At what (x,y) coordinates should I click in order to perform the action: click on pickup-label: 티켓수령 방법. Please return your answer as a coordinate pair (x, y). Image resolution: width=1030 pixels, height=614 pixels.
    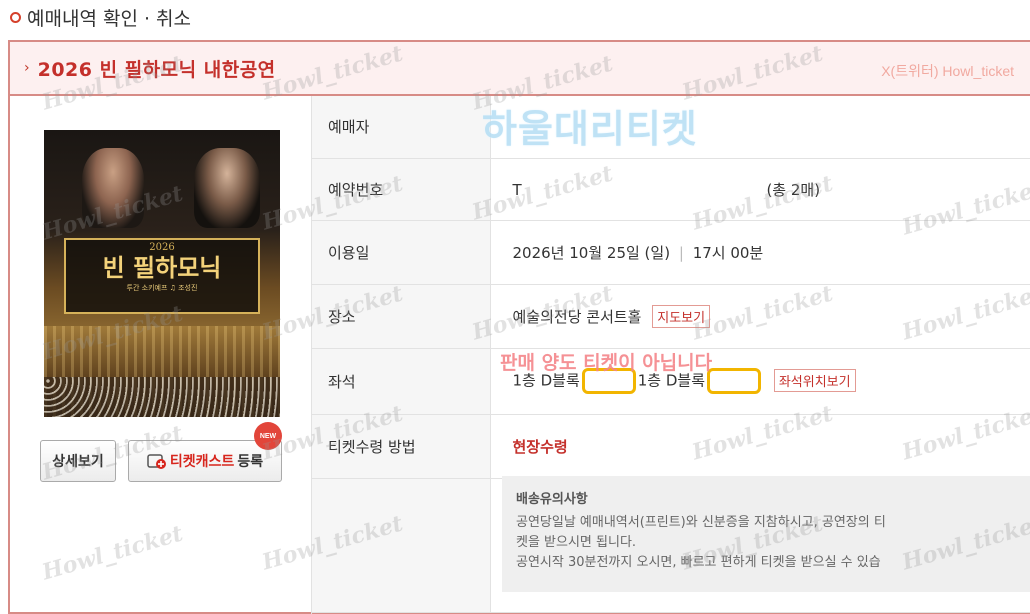
    Looking at the image, I should click on (401, 446).